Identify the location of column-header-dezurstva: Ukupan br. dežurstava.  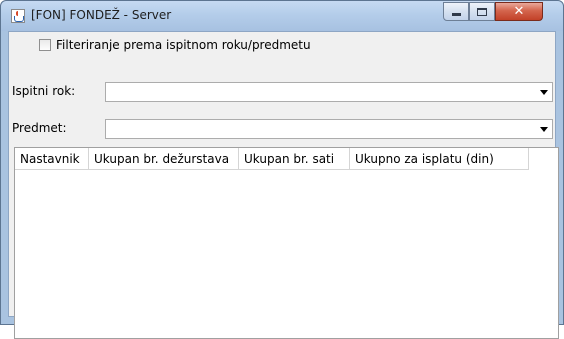
(164, 159).